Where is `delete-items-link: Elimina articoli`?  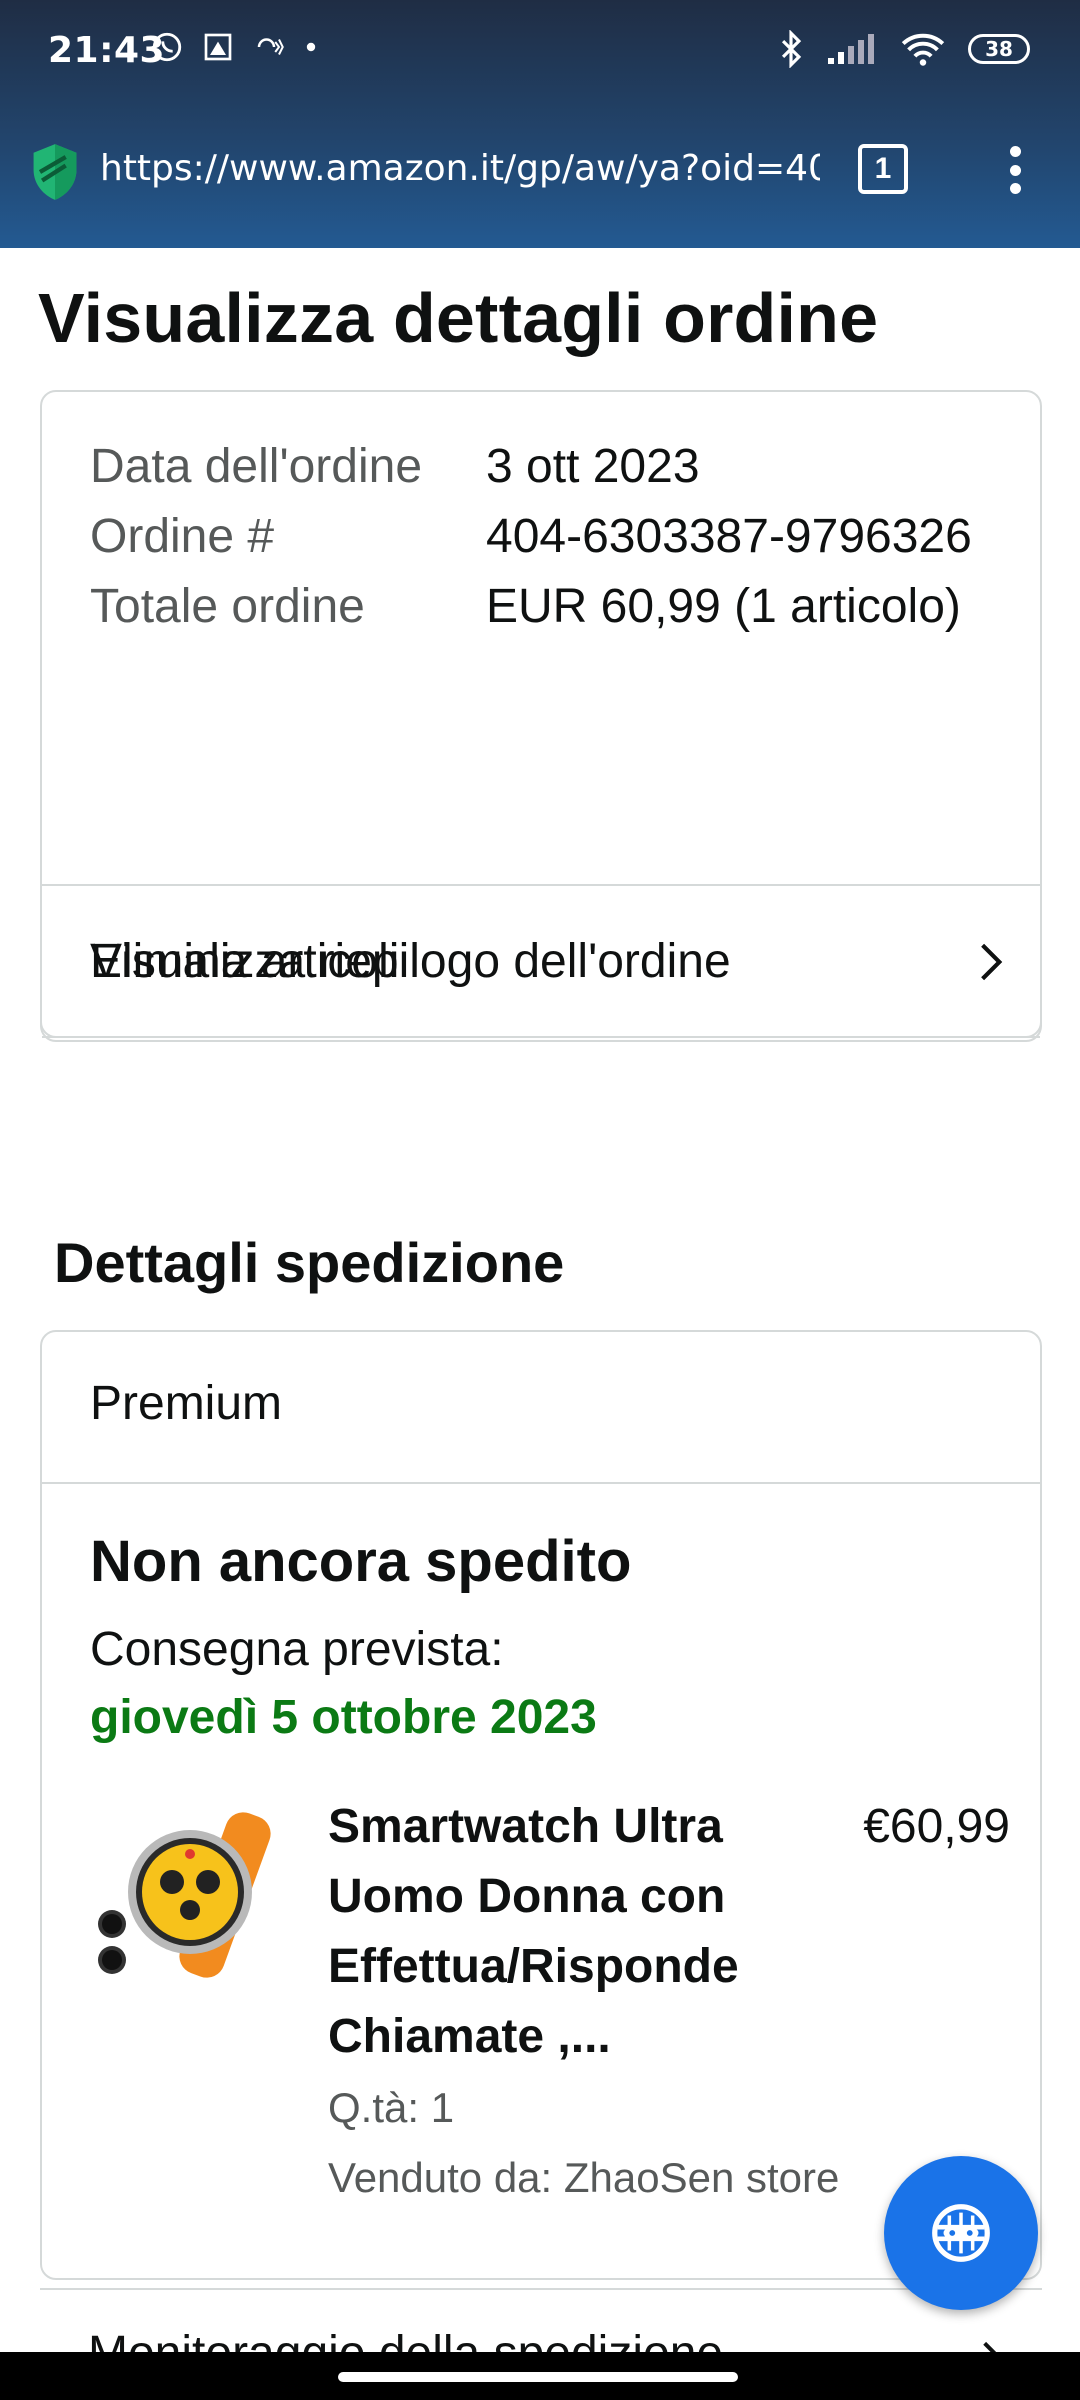
delete-items-link: Elimina articoli is located at coordinates (541, 961).